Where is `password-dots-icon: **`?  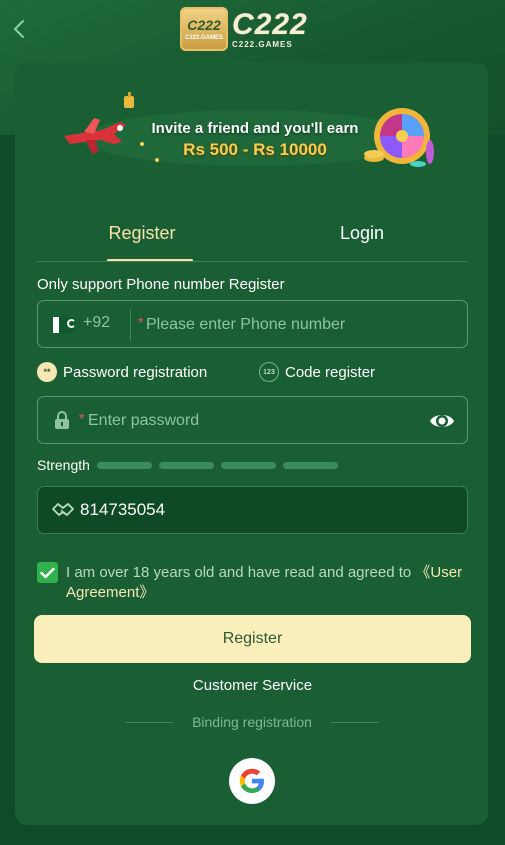 password-dots-icon: ** is located at coordinates (47, 372).